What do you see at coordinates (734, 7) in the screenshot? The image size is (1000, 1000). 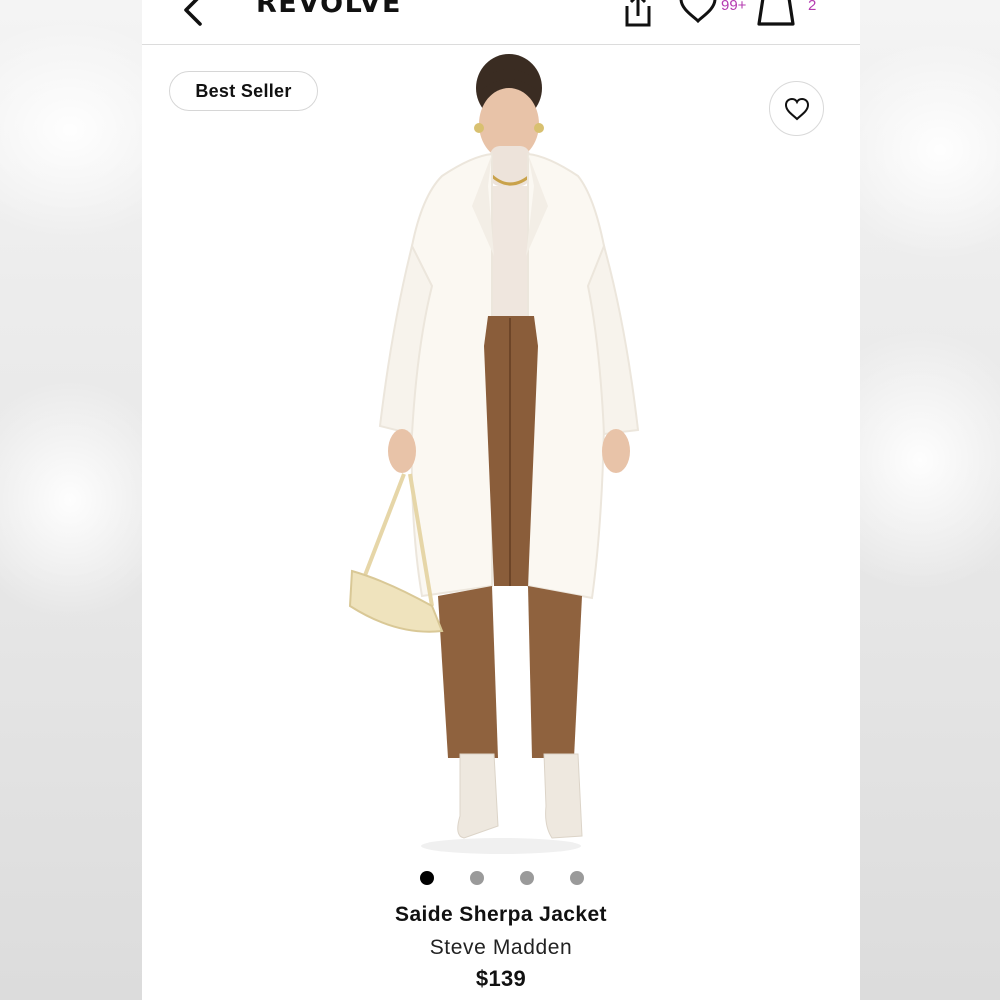 I see `wishlist-count-badge: 99+` at bounding box center [734, 7].